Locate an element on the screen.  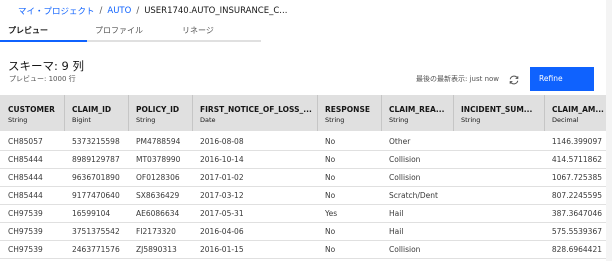
tab-bar: プレビュー プロファイル リネージ is located at coordinates (130, 33).